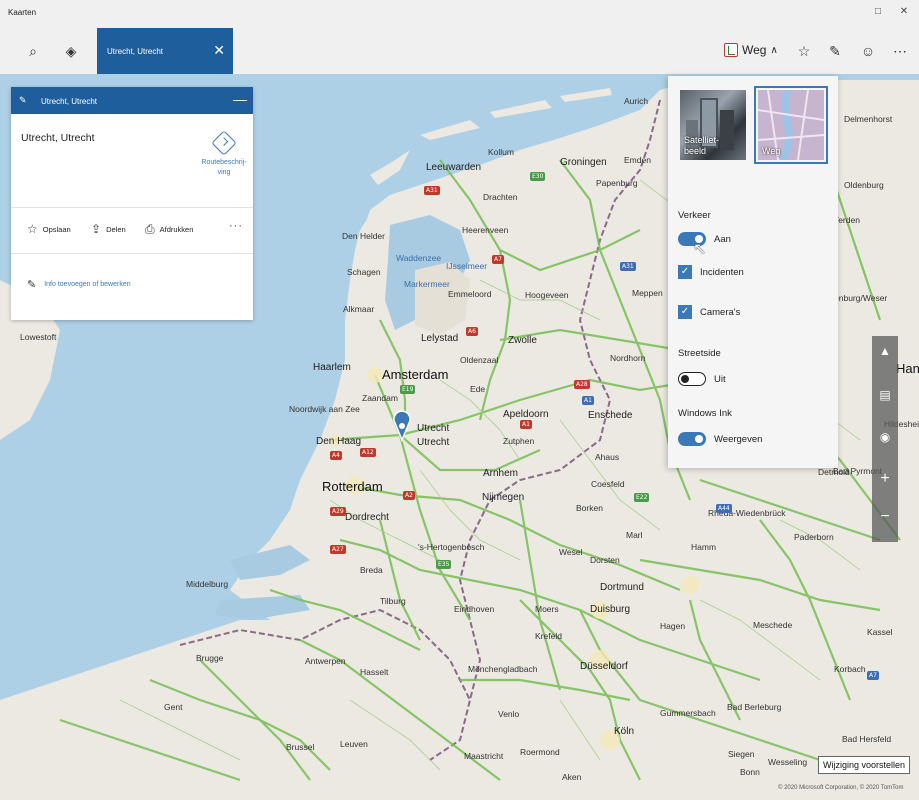 This screenshot has height=800, width=919. Describe the element at coordinates (548, 636) in the screenshot. I see `map-place-label: Krefeld` at that location.